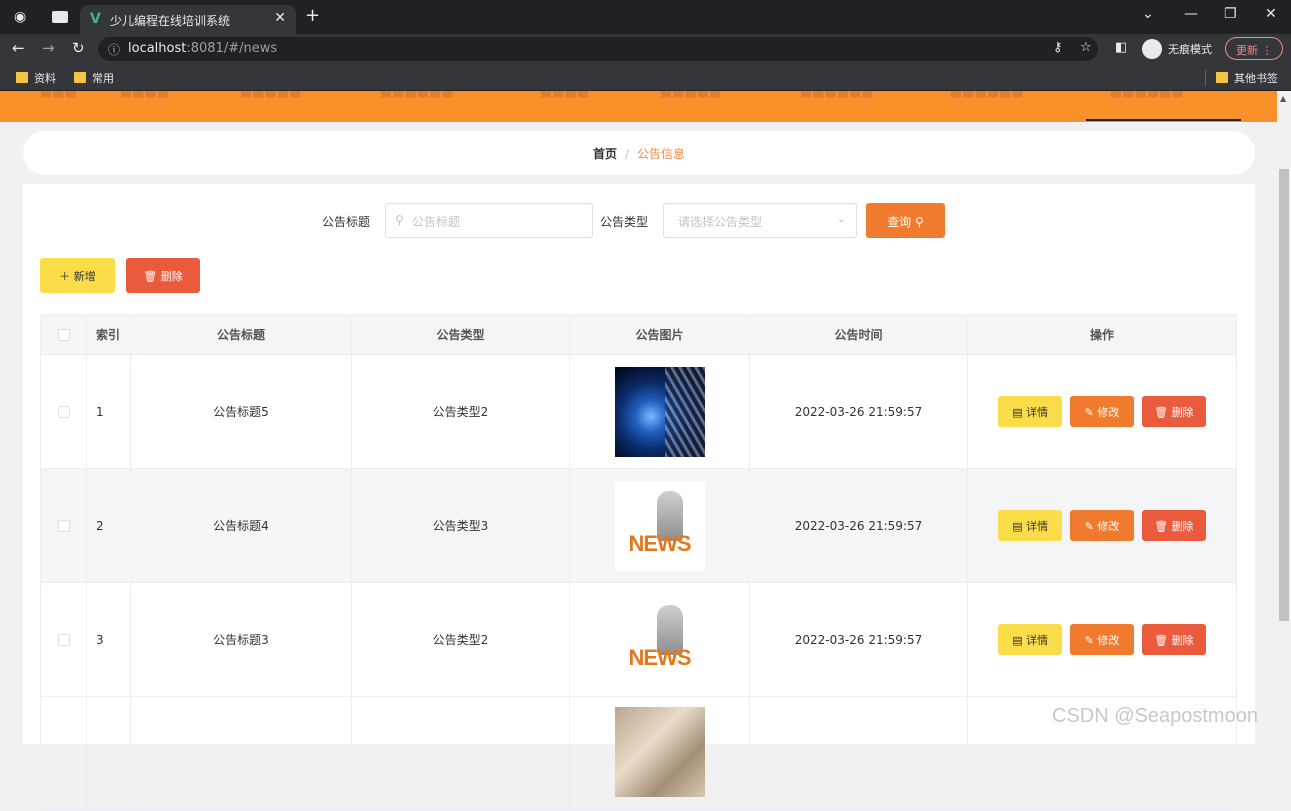  What do you see at coordinates (1152, 49) in the screenshot?
I see `incognito-icon` at bounding box center [1152, 49].